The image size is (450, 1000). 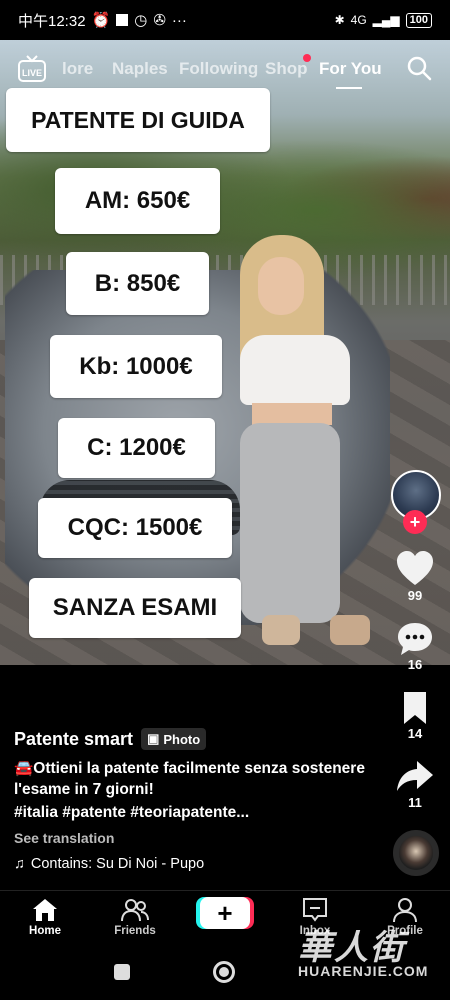 What do you see at coordinates (418, 20) in the screenshot?
I see `battery-icon: 100` at bounding box center [418, 20].